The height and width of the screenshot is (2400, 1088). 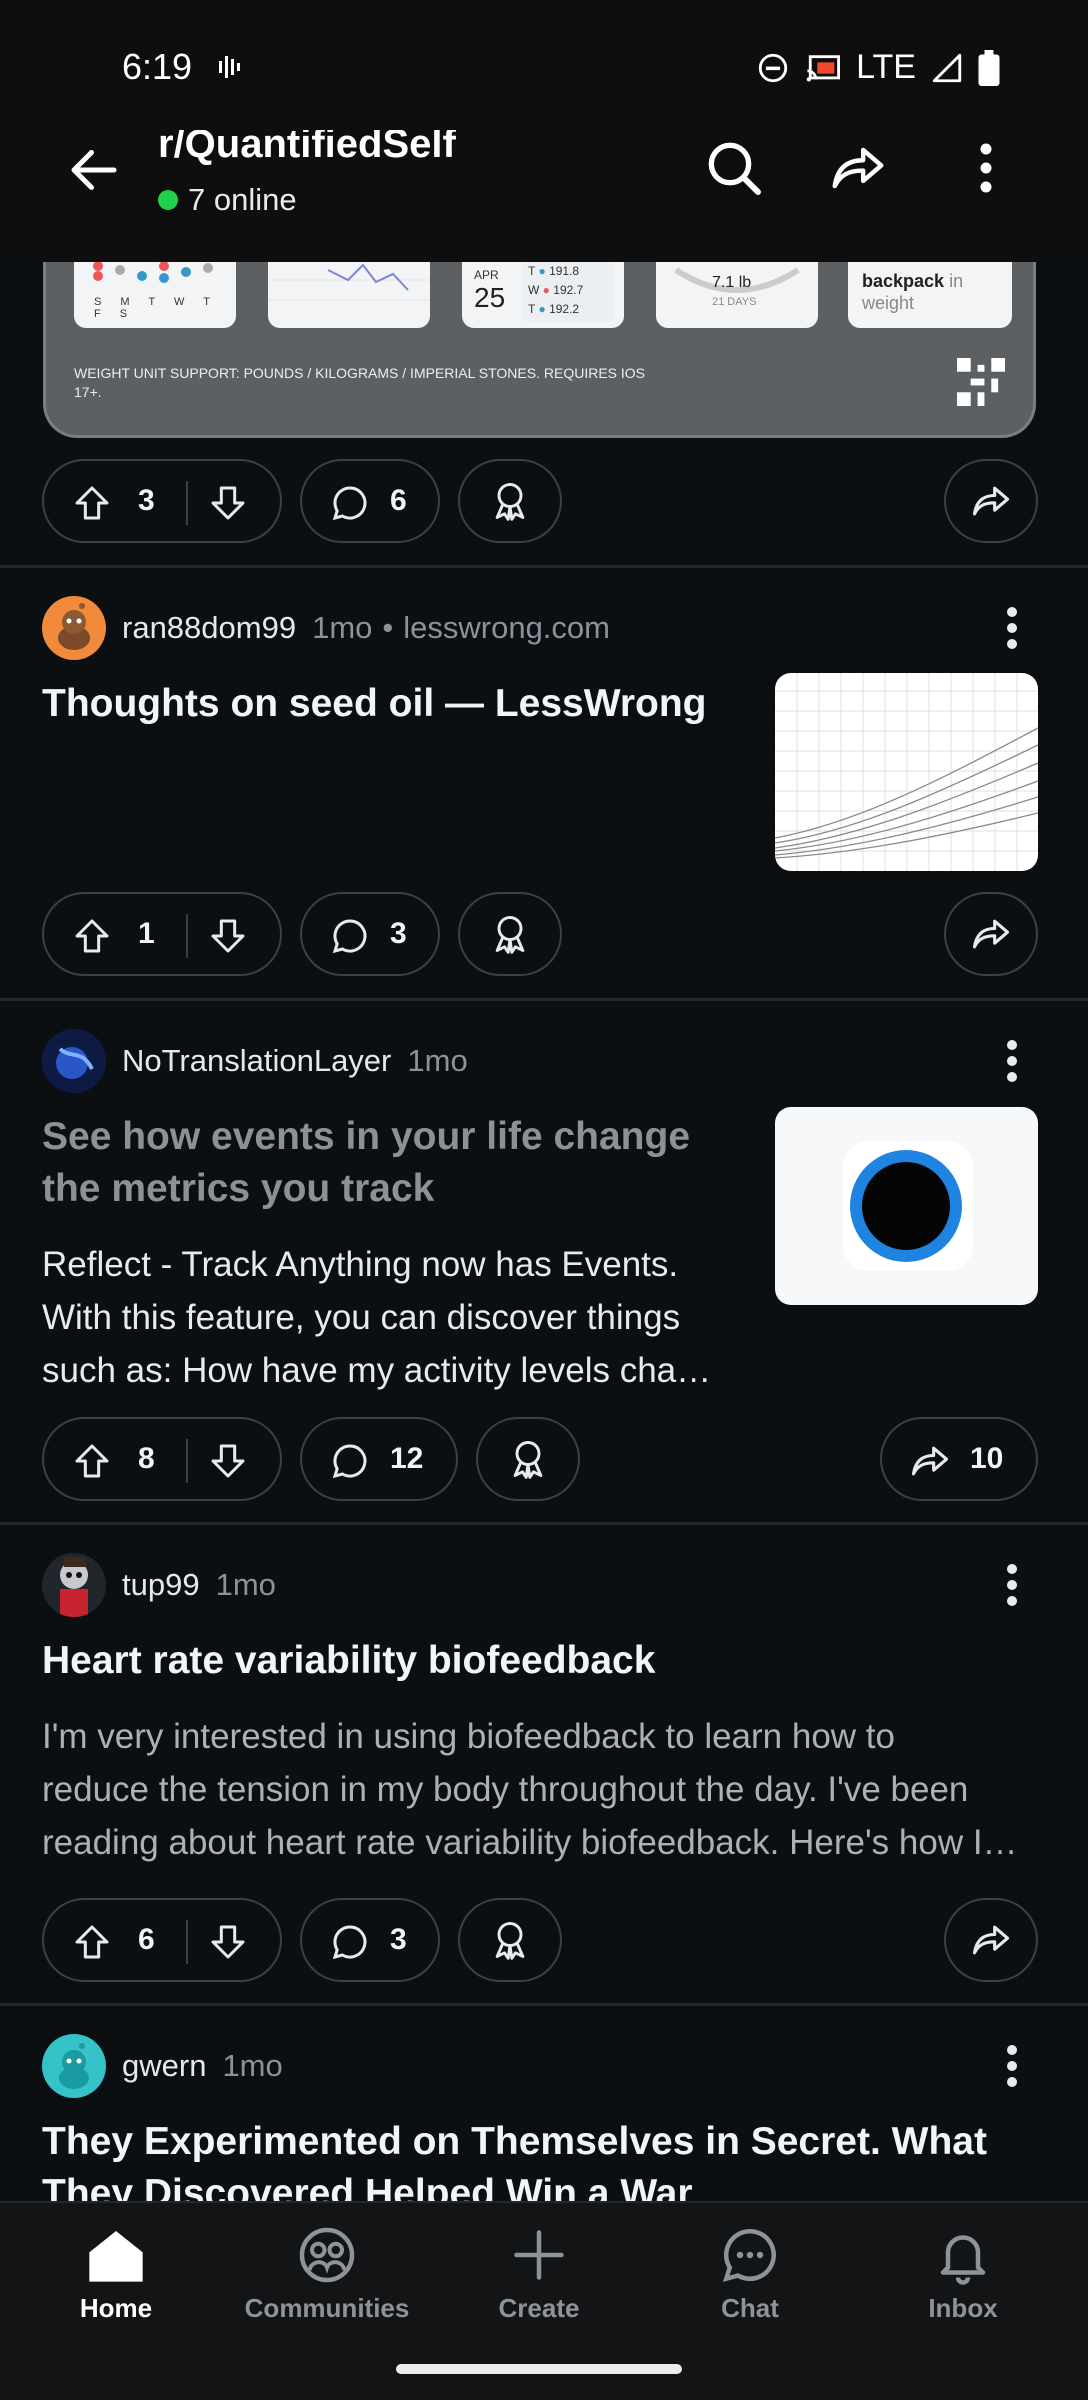 What do you see at coordinates (959, 1459) in the screenshot?
I see `share-button: 10` at bounding box center [959, 1459].